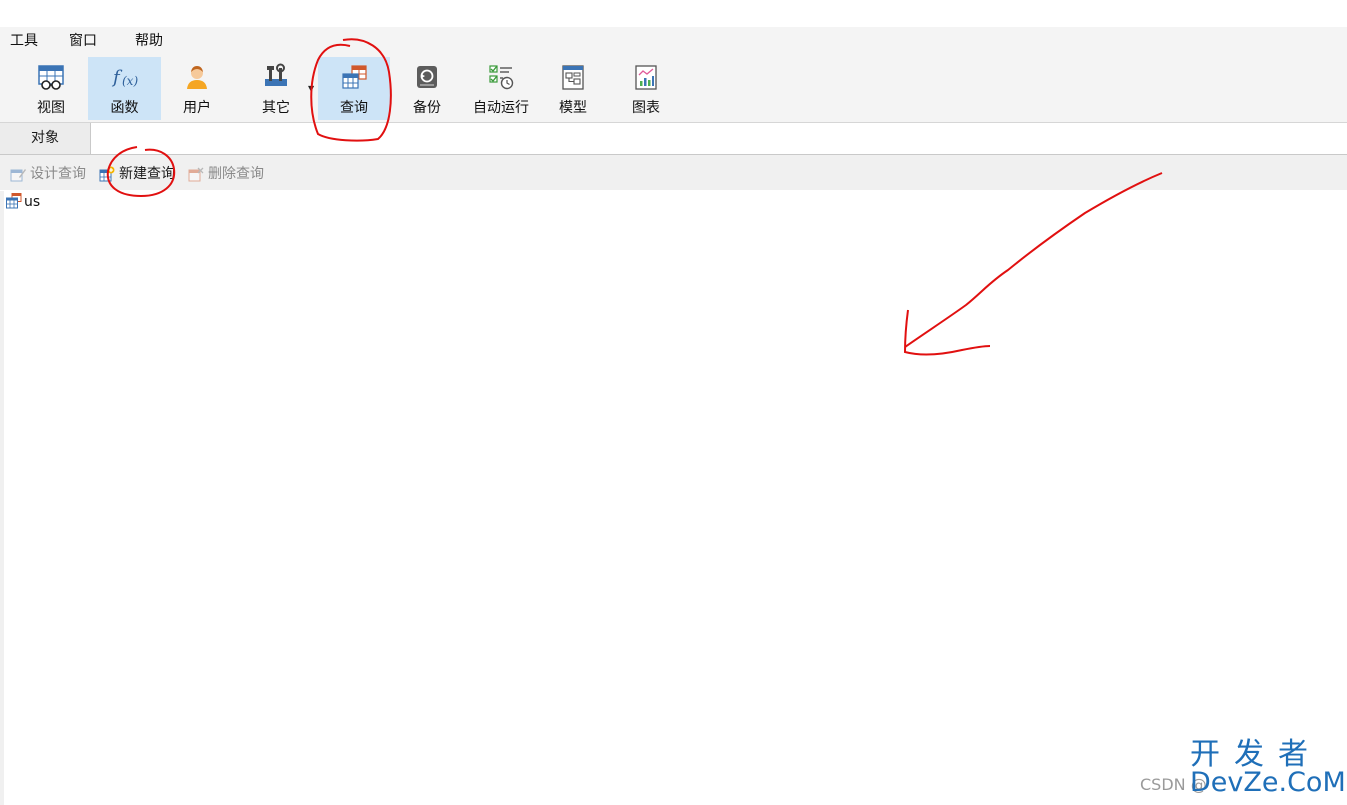 This screenshot has width=1347, height=805. Describe the element at coordinates (58, 174) in the screenshot. I see `design-query-label: 设计查询` at that location.